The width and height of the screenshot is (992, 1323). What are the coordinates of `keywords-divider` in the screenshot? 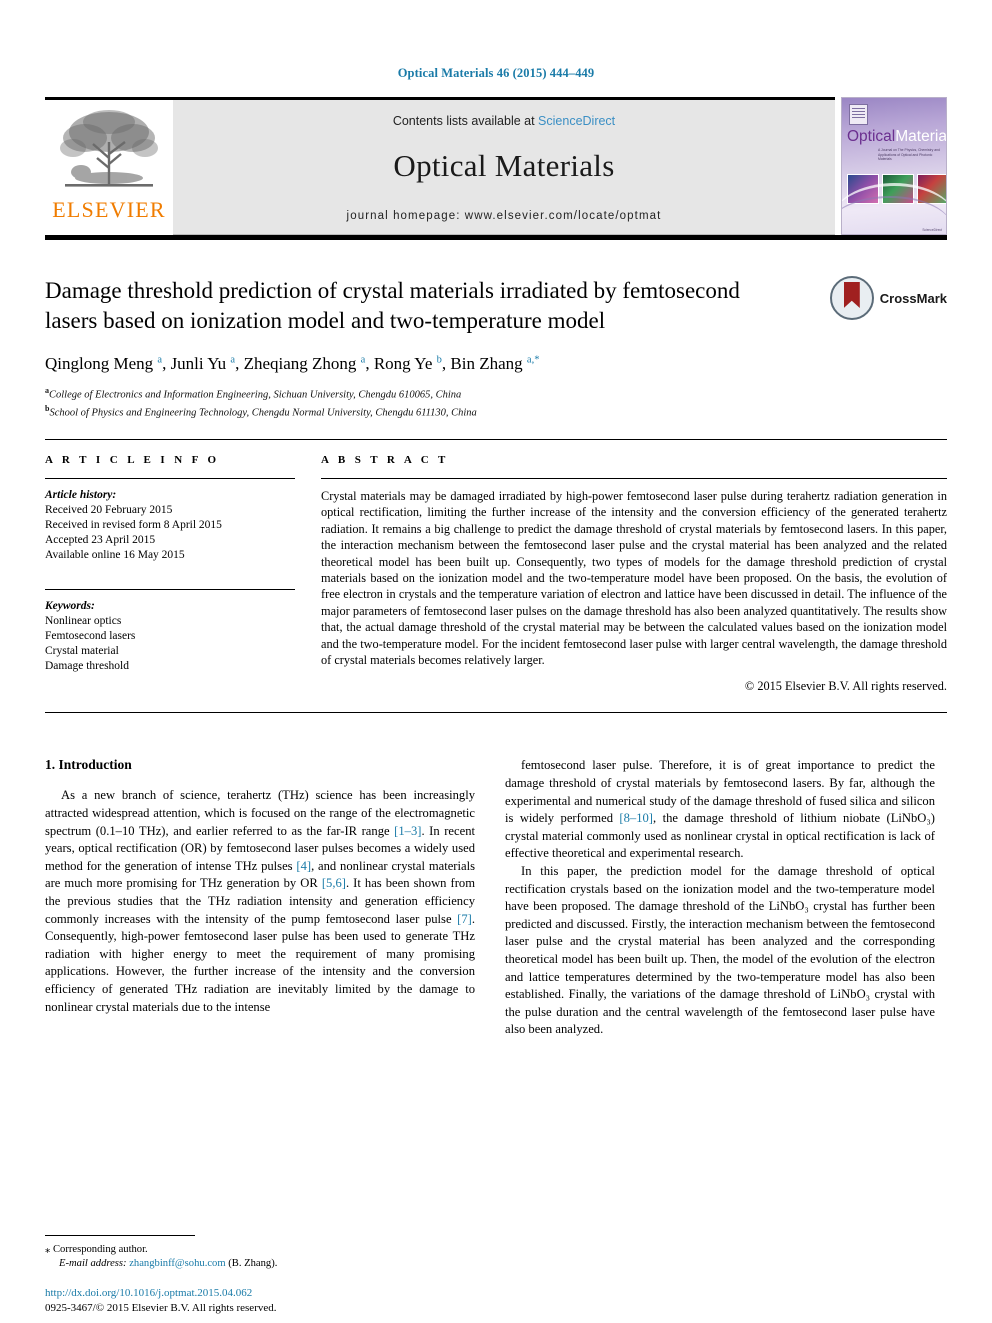 It's located at (170, 589).